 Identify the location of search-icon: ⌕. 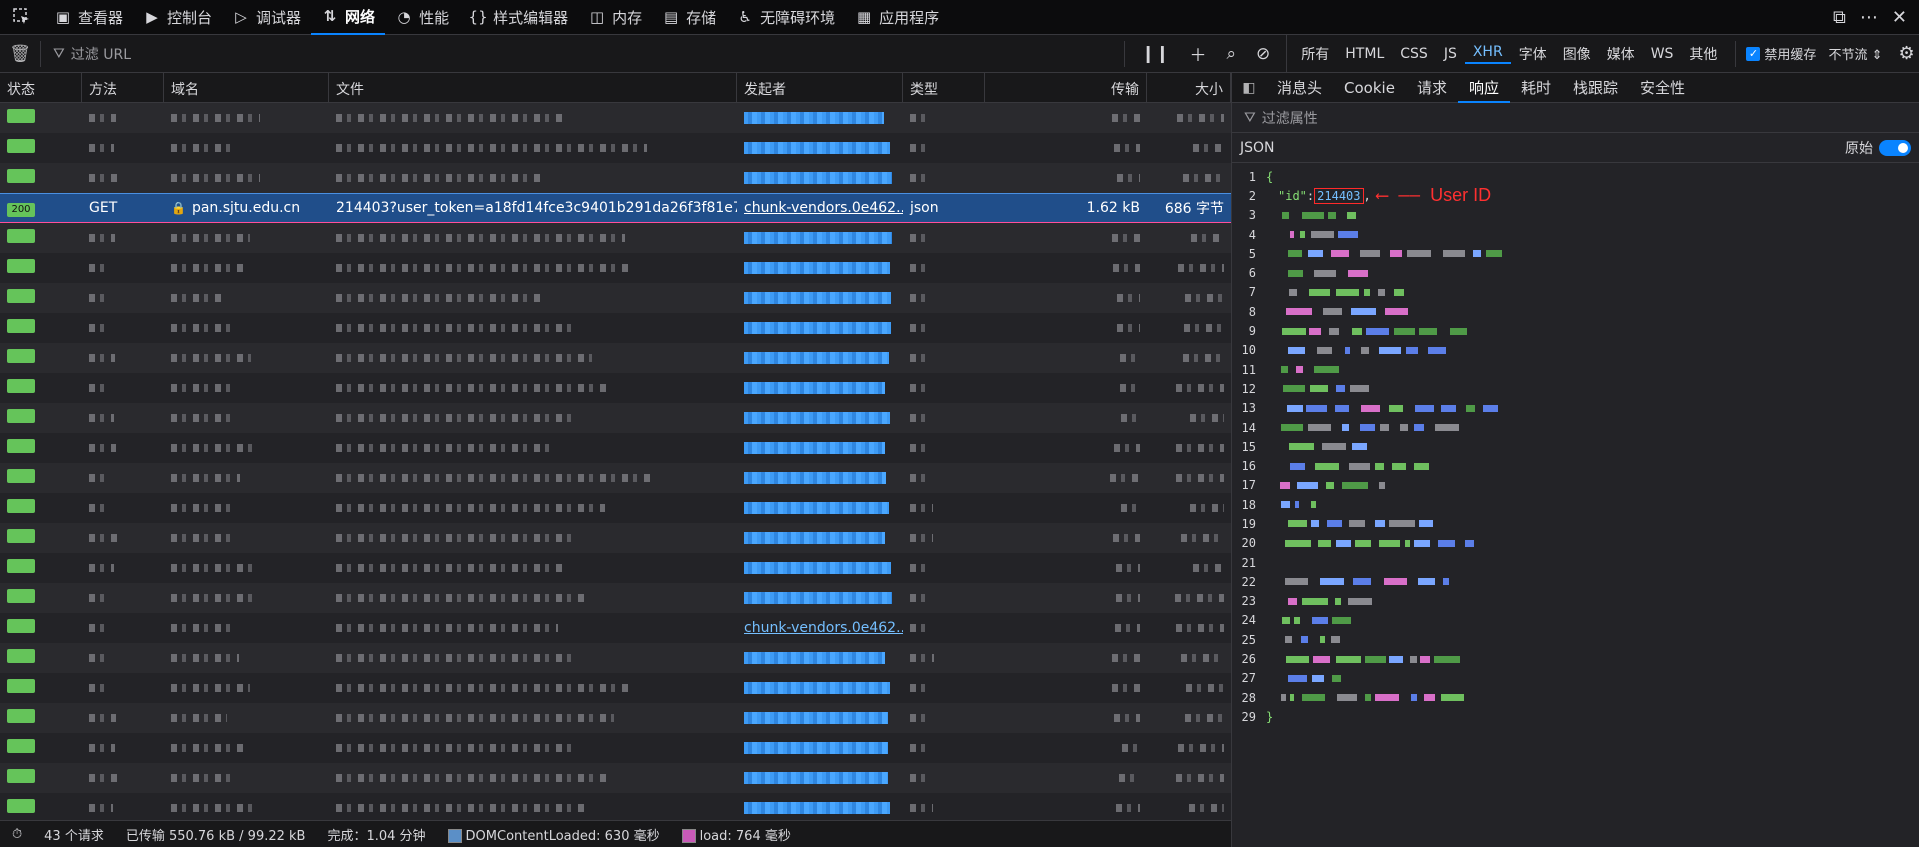
(1232, 54).